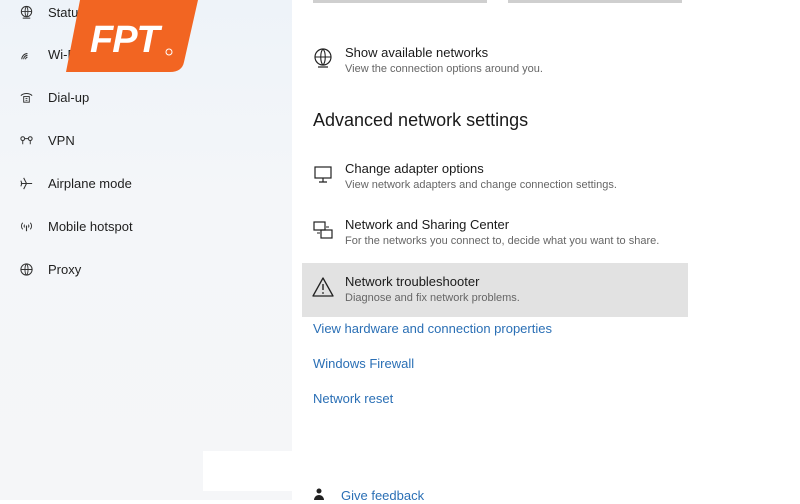  I want to click on setting-title: Network troubleshooter, so click(412, 281).